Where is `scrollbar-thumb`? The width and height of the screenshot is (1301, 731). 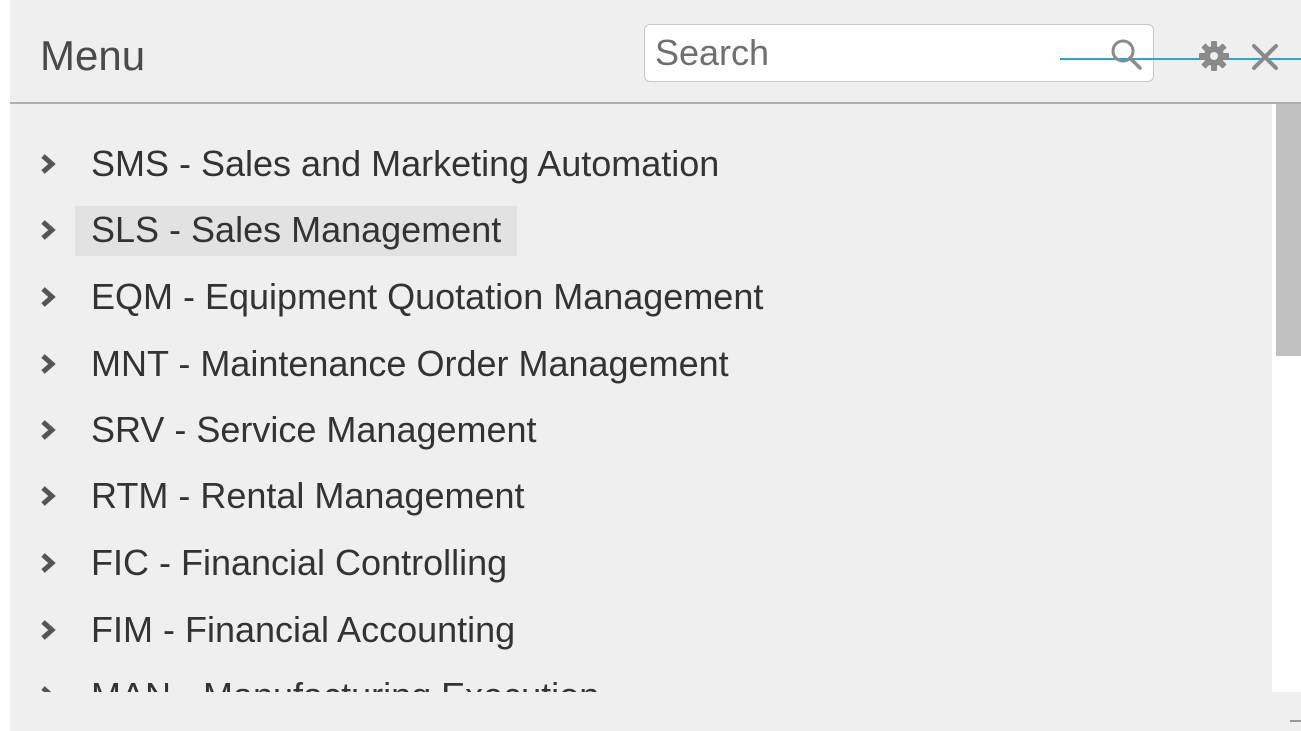 scrollbar-thumb is located at coordinates (1288, 230).